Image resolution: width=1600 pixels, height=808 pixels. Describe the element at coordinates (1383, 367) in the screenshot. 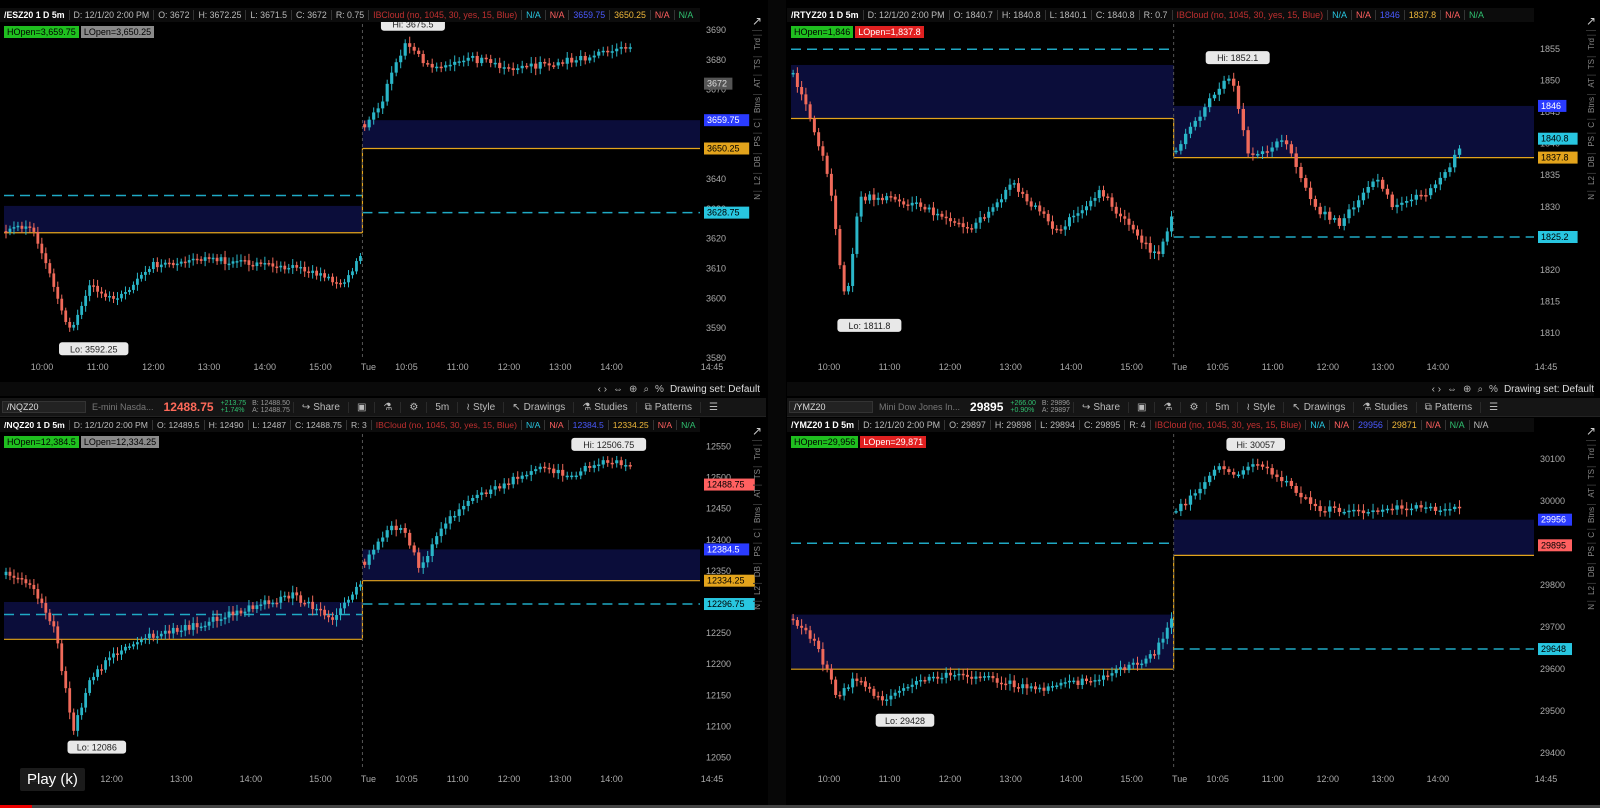

I see `x-tick-label: 13:00` at that location.